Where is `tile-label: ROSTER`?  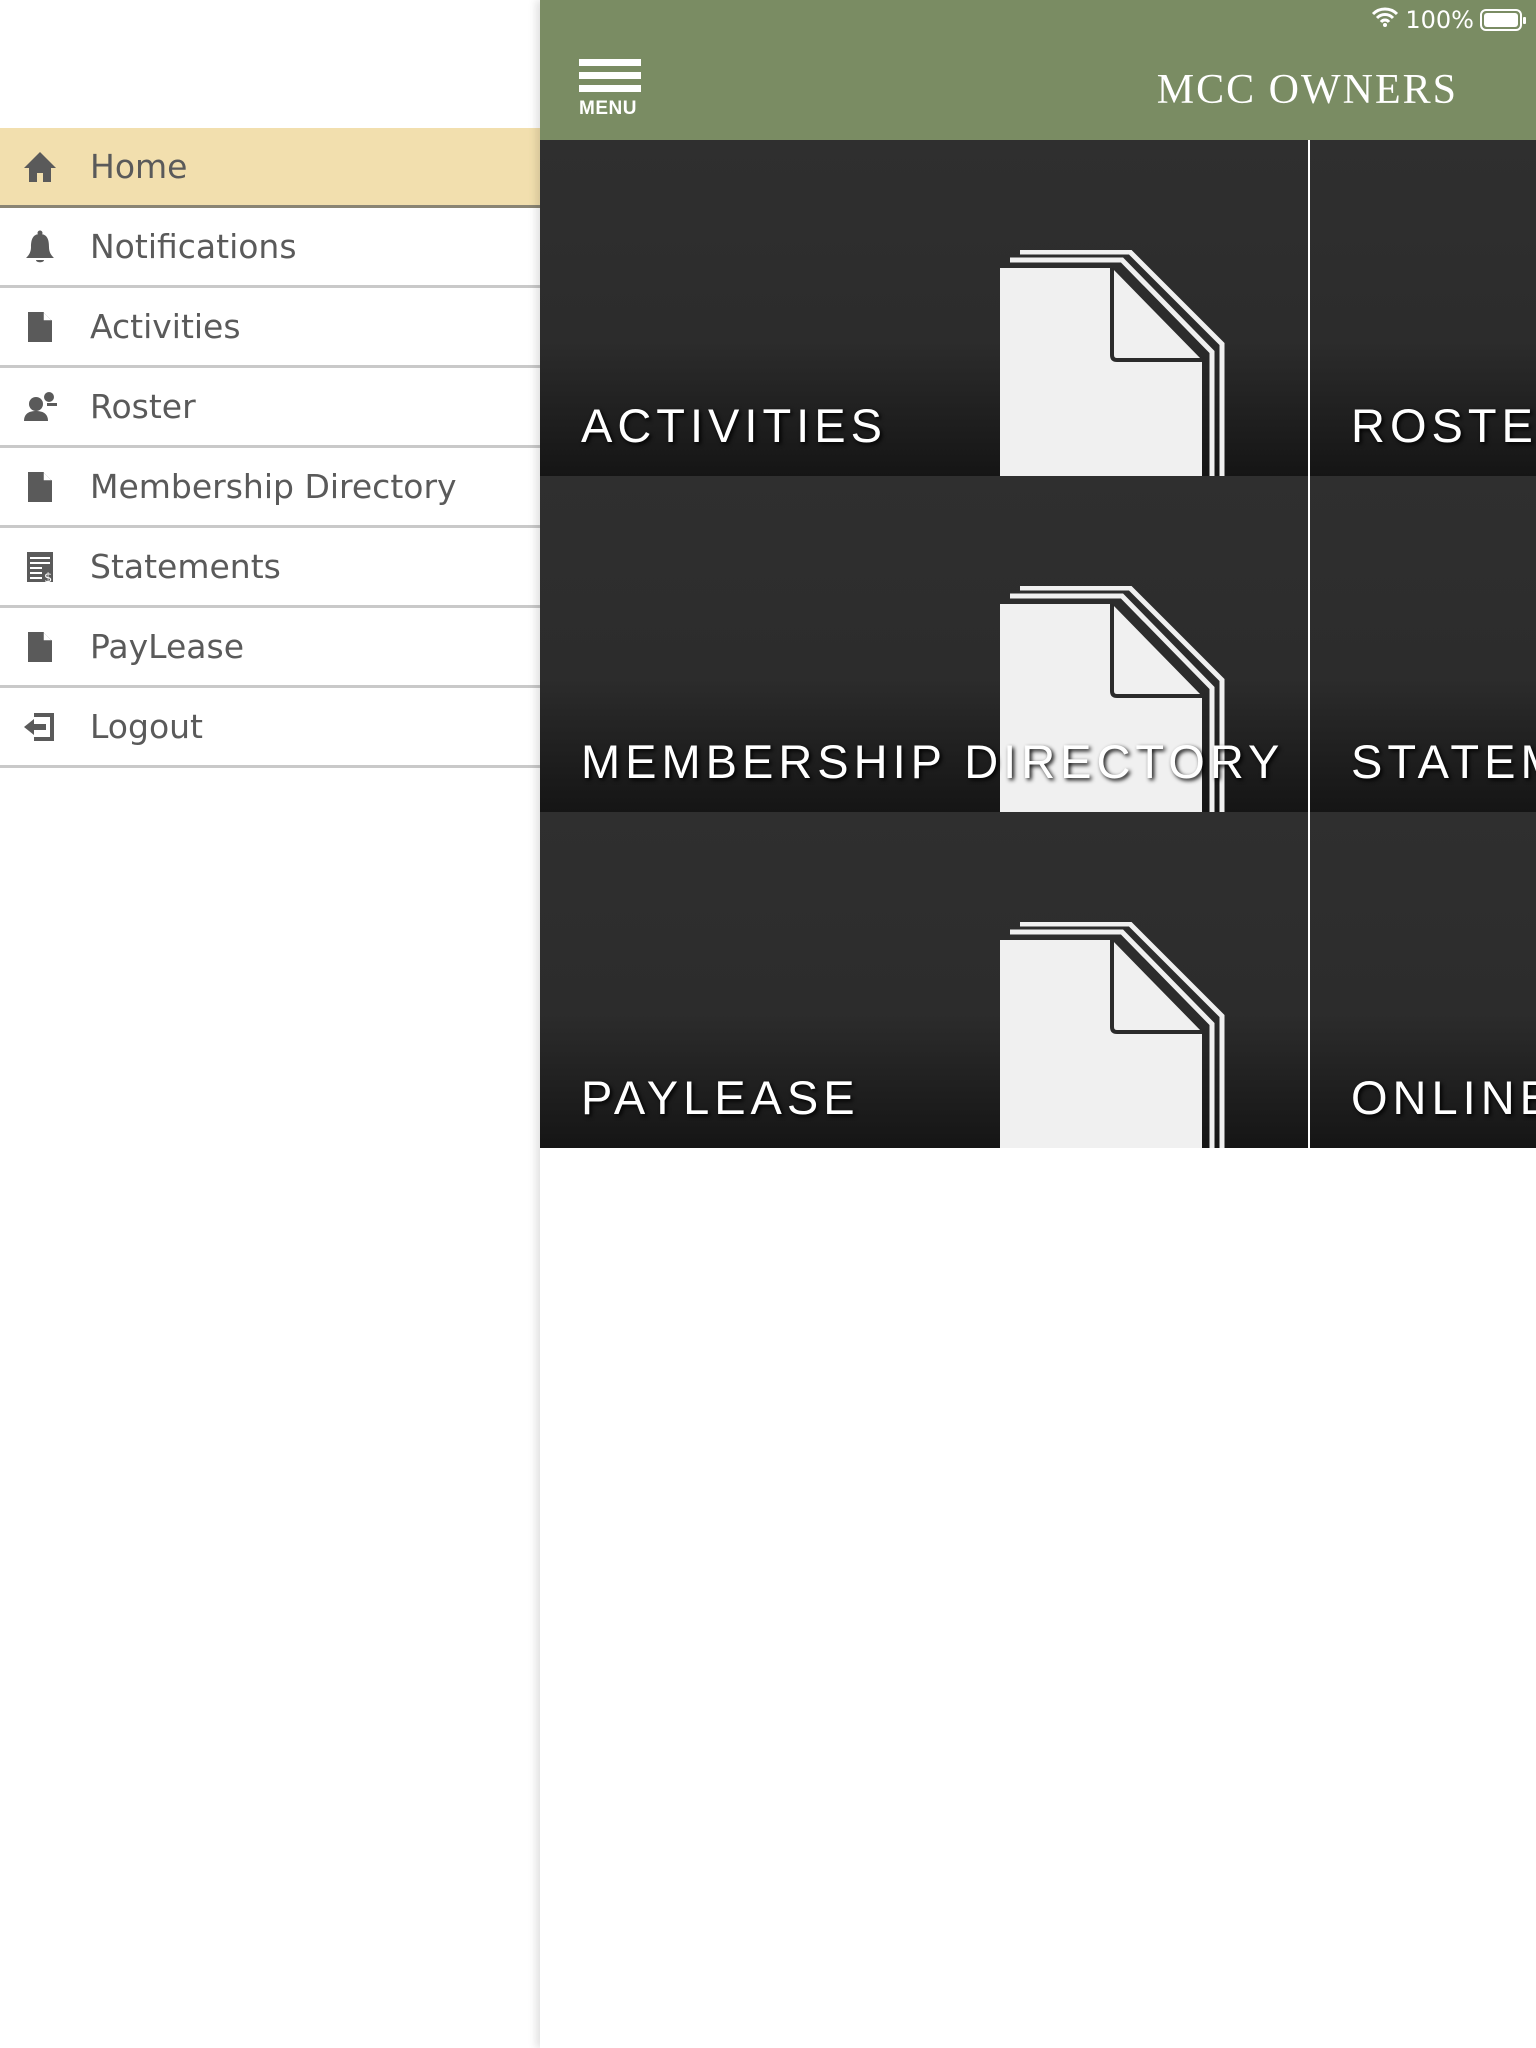
tile-label: ROSTER is located at coordinates (1443, 425).